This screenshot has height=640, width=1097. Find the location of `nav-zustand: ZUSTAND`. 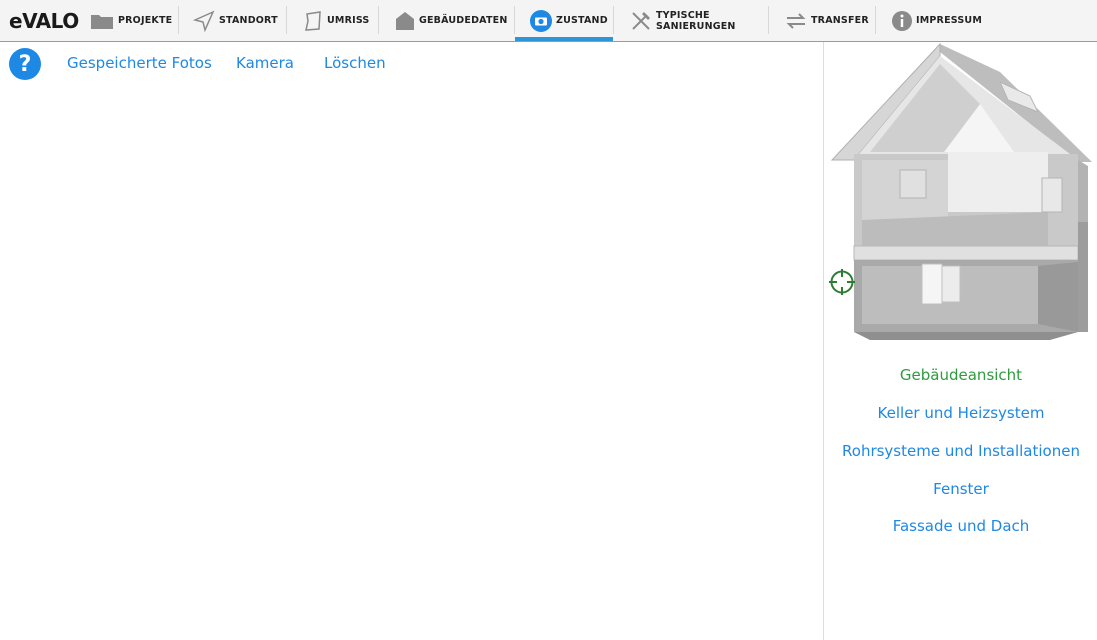

nav-zustand: ZUSTAND is located at coordinates (569, 20).